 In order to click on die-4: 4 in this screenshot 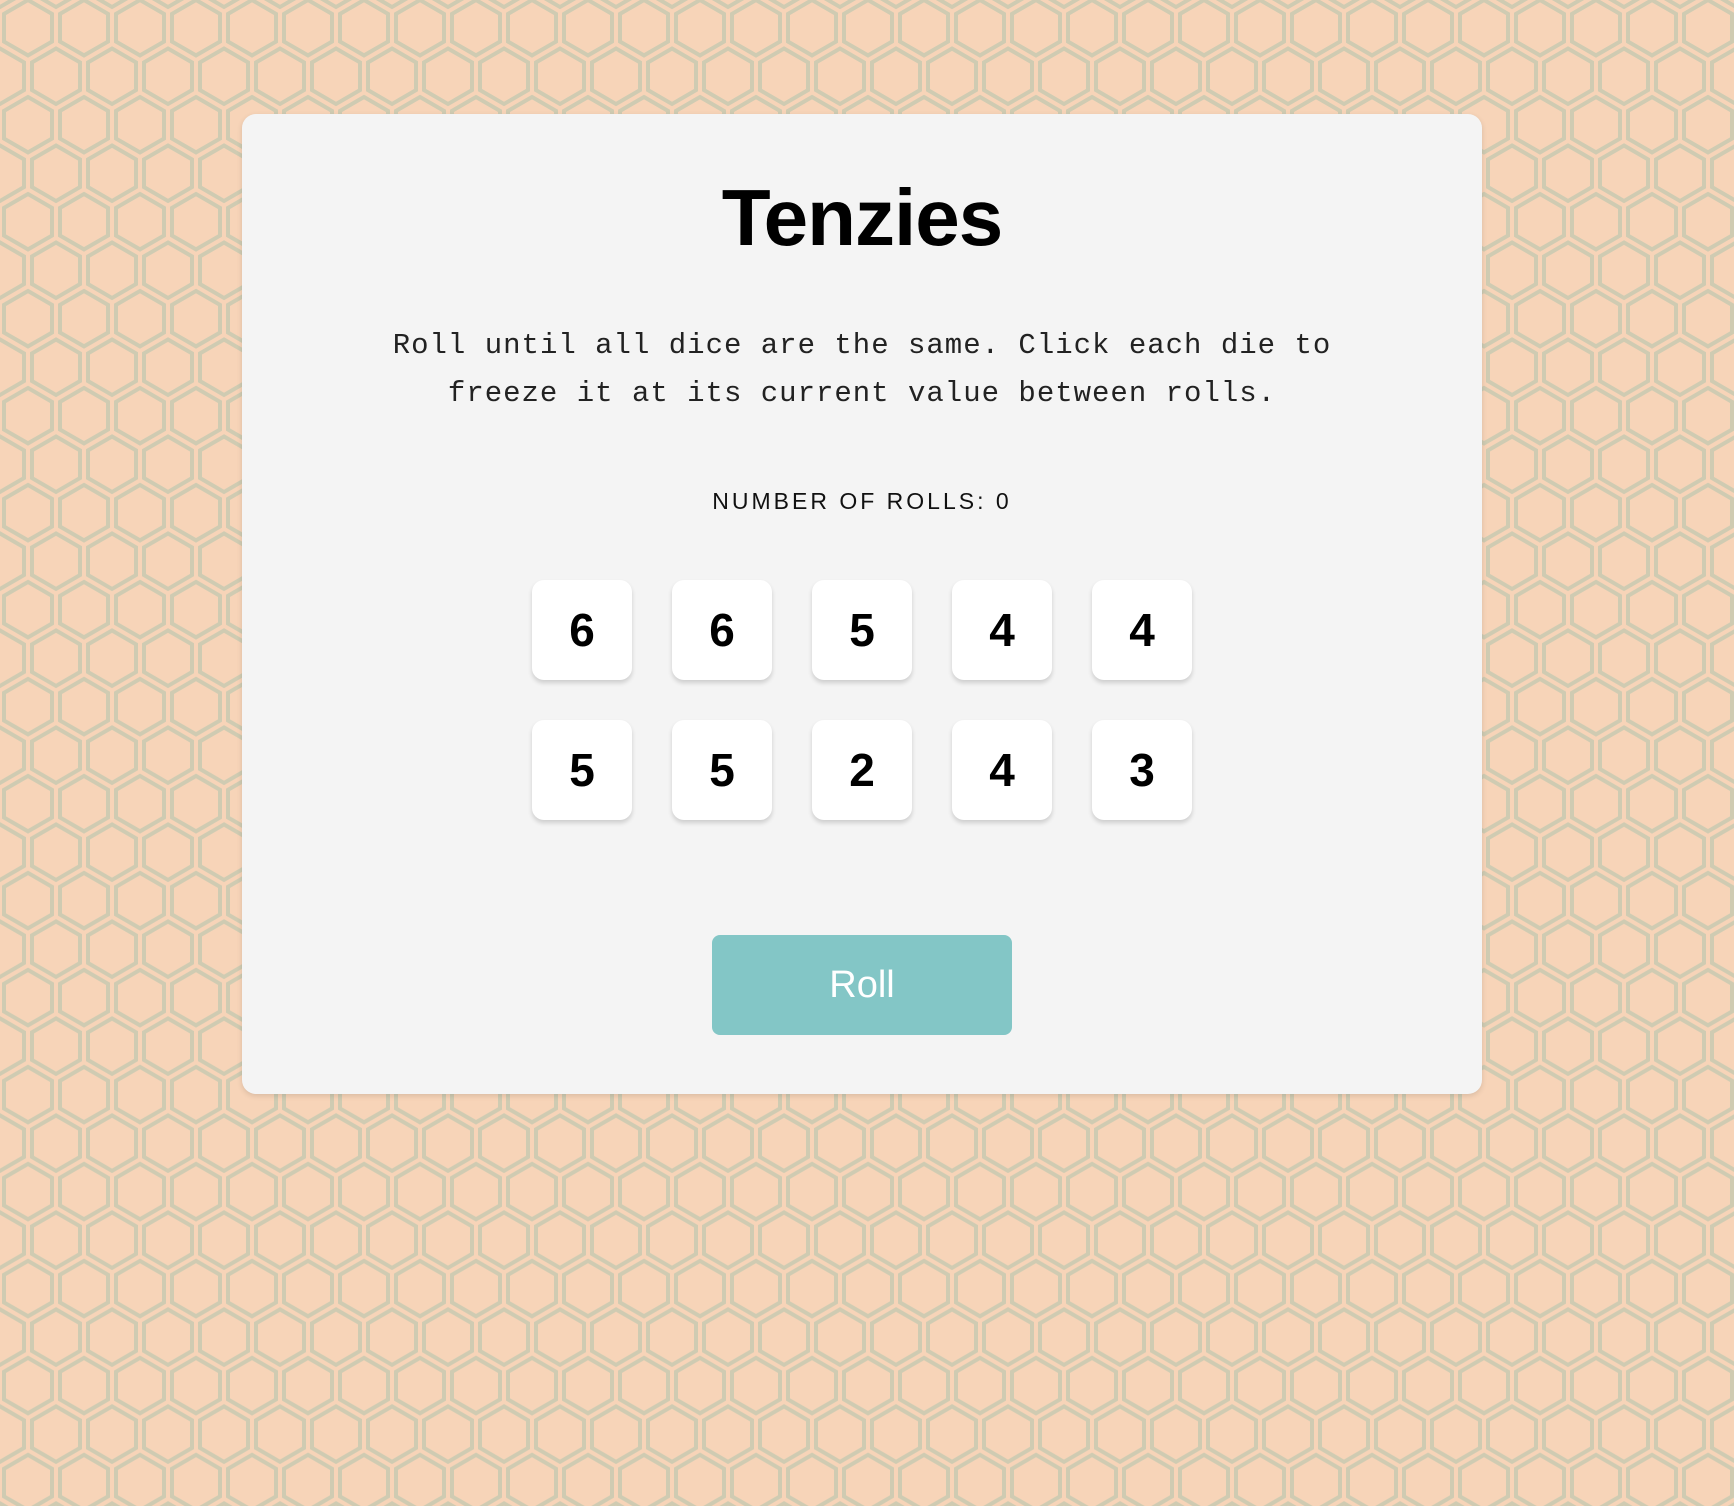, I will do `click(1002, 630)`.